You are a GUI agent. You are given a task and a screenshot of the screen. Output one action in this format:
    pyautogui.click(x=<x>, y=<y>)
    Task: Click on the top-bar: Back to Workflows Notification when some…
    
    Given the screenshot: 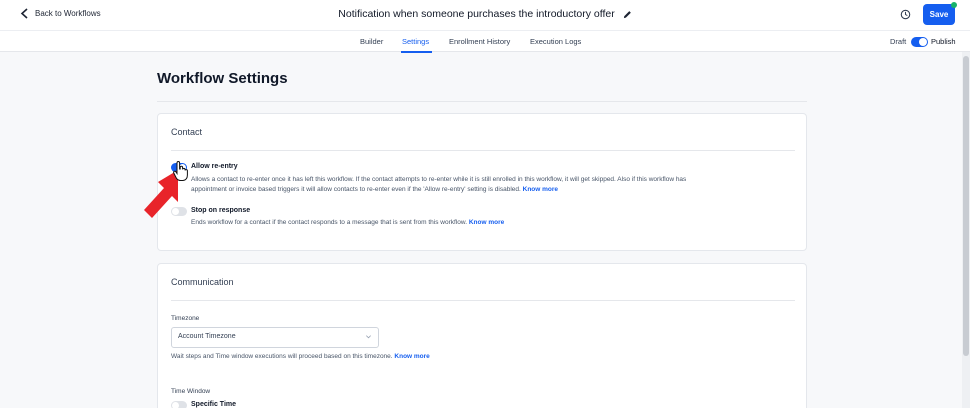 What is the action you would take?
    pyautogui.click(x=485, y=15)
    